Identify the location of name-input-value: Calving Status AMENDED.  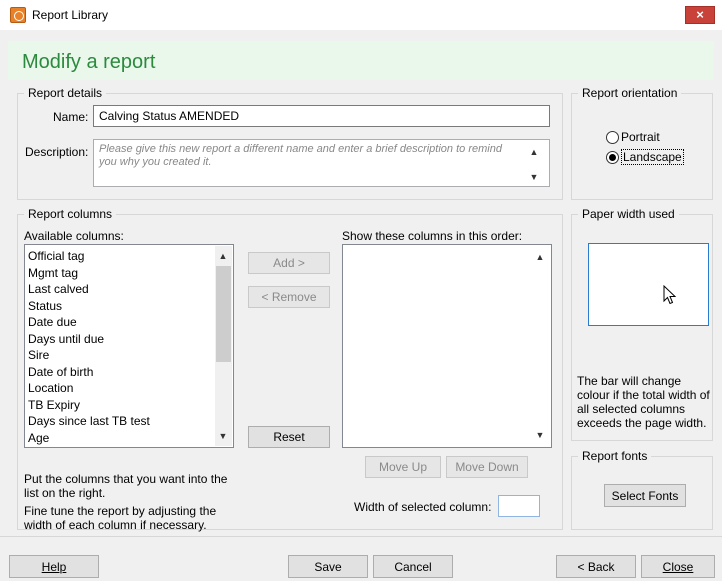
(169, 116).